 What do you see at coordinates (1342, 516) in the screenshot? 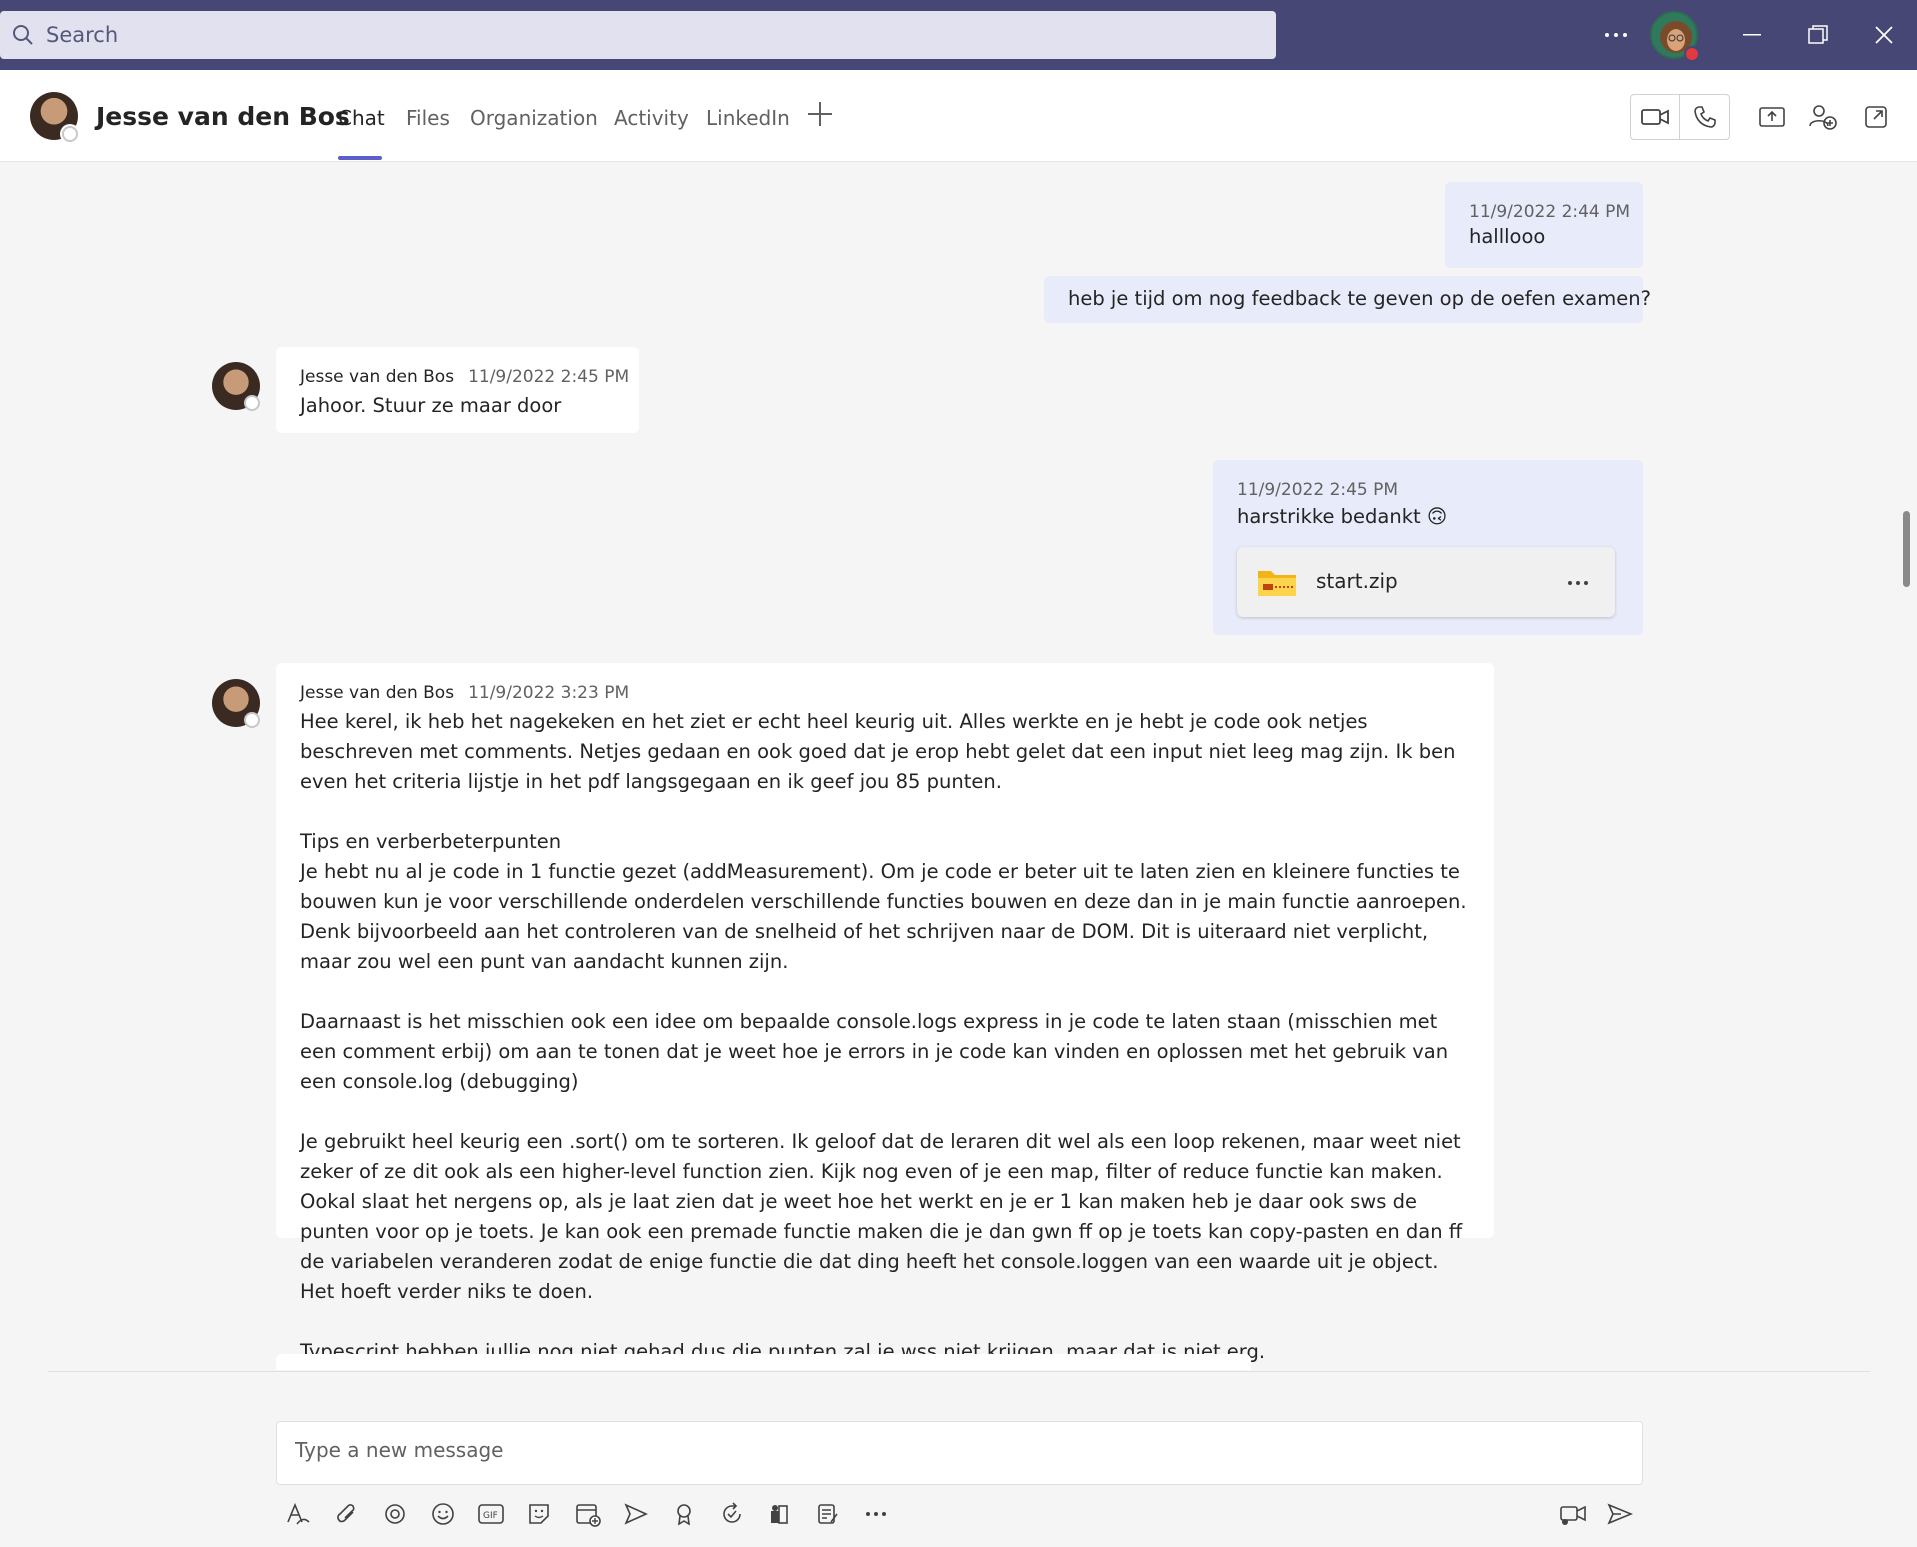
I see `message-text: harstrikke bedankt 🙃` at bounding box center [1342, 516].